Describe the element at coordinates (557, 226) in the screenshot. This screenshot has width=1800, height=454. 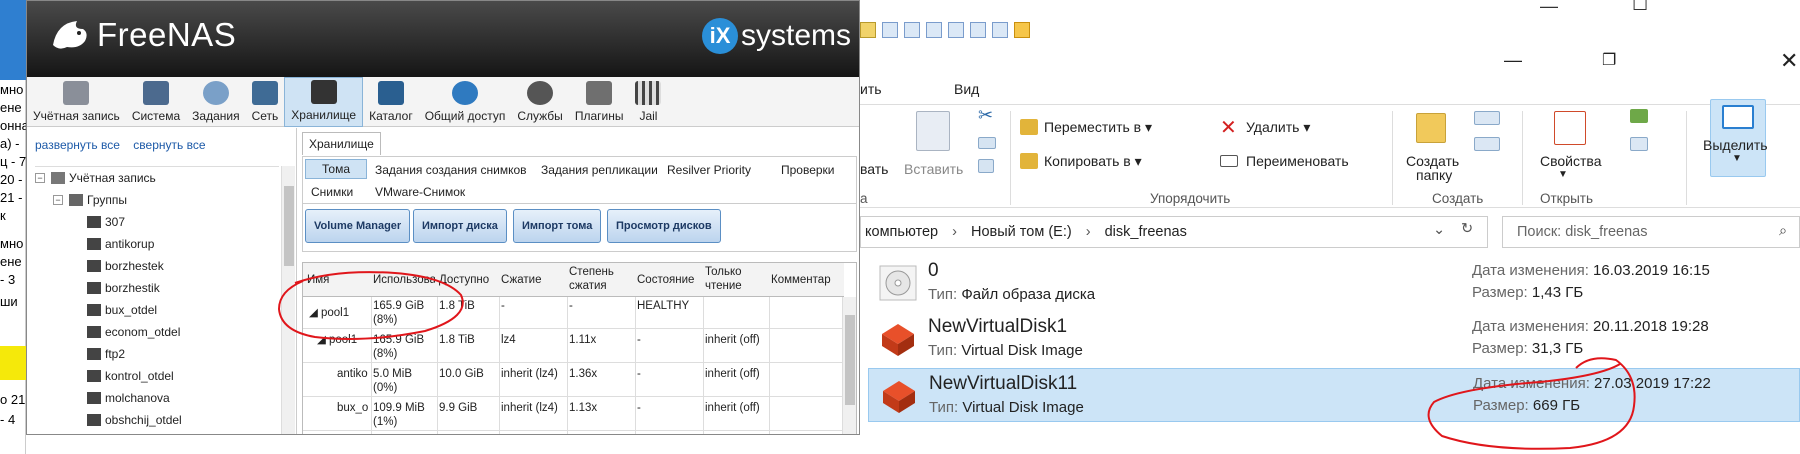
I see `import-volume-button: Импорт тома` at that location.